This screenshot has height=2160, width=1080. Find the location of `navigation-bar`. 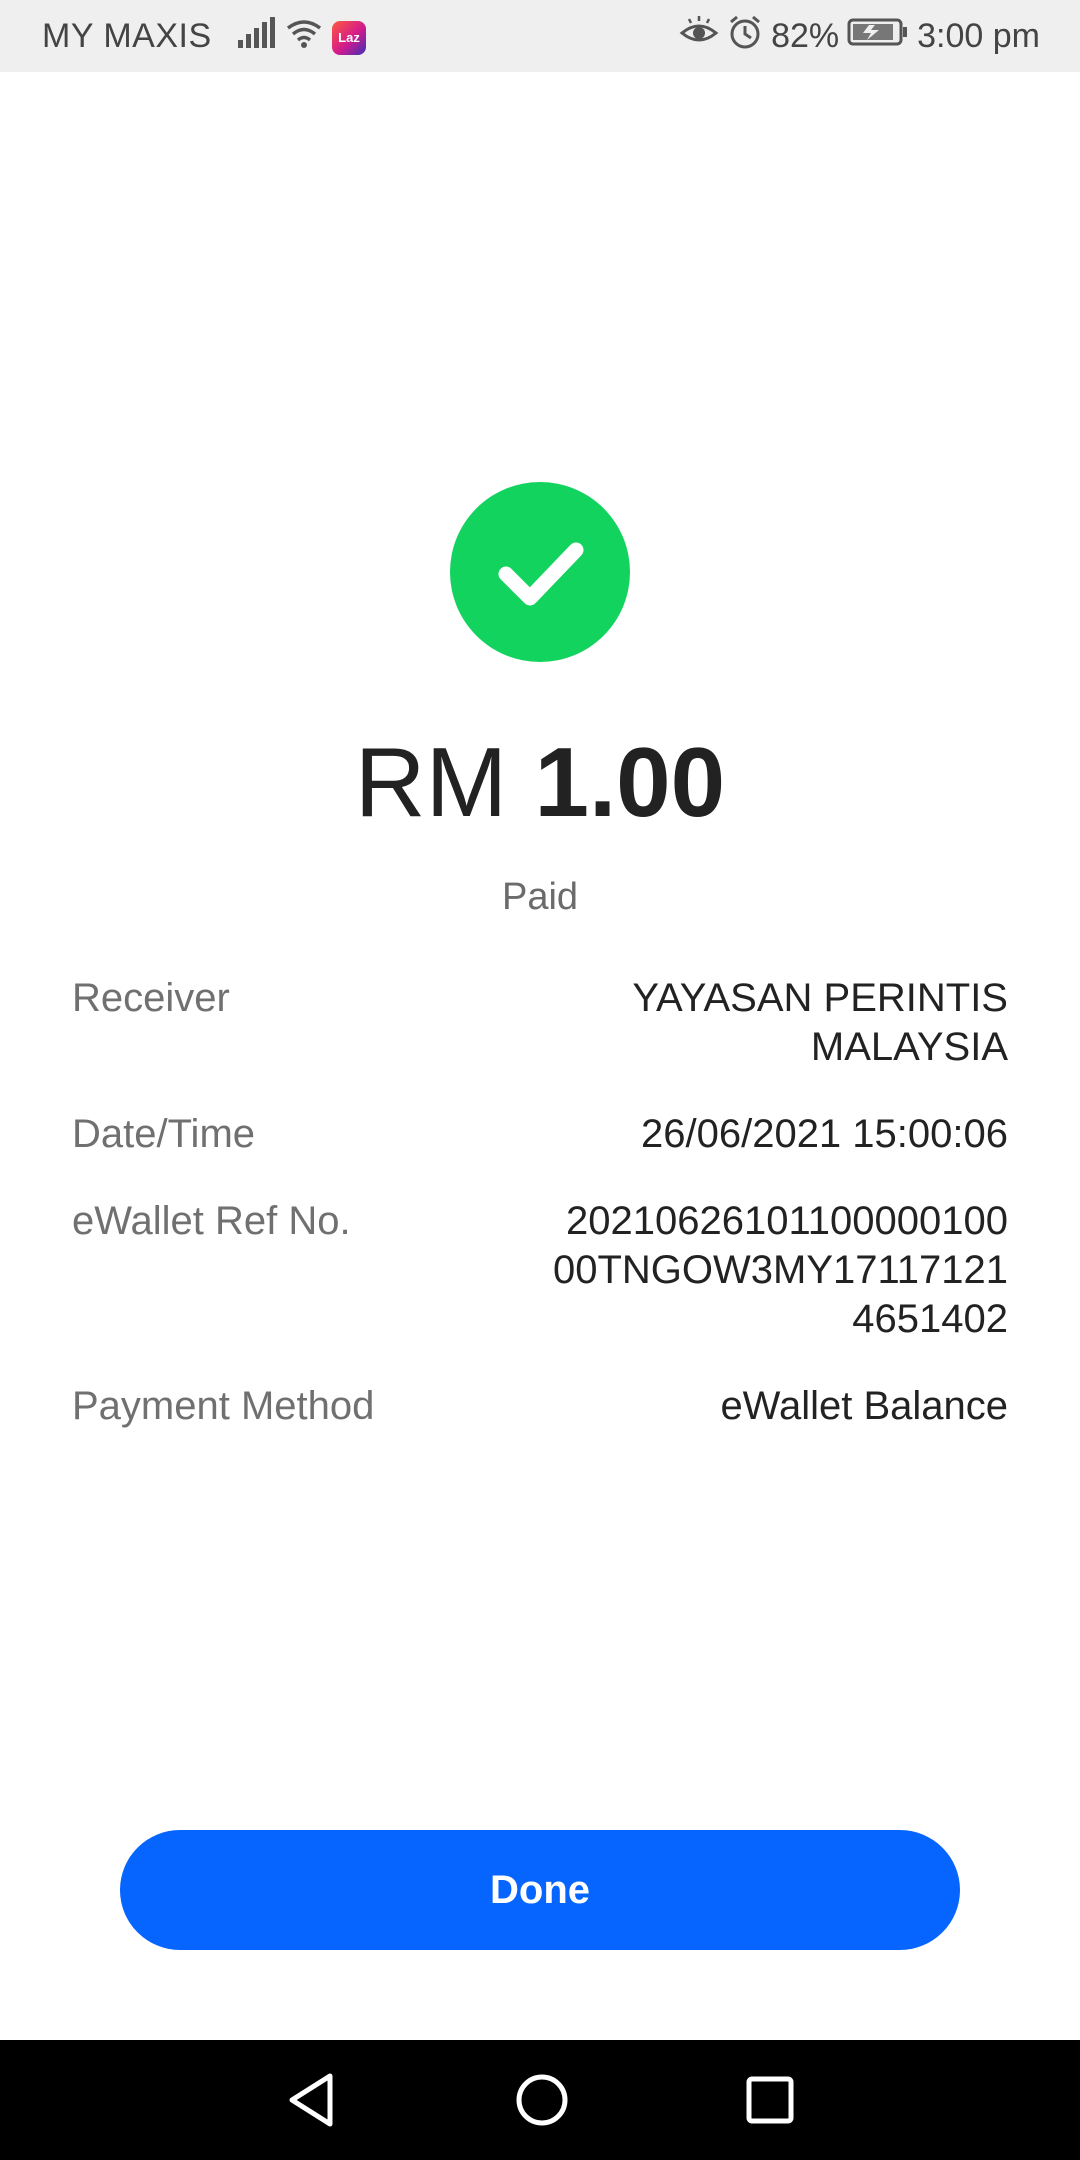

navigation-bar is located at coordinates (540, 2100).